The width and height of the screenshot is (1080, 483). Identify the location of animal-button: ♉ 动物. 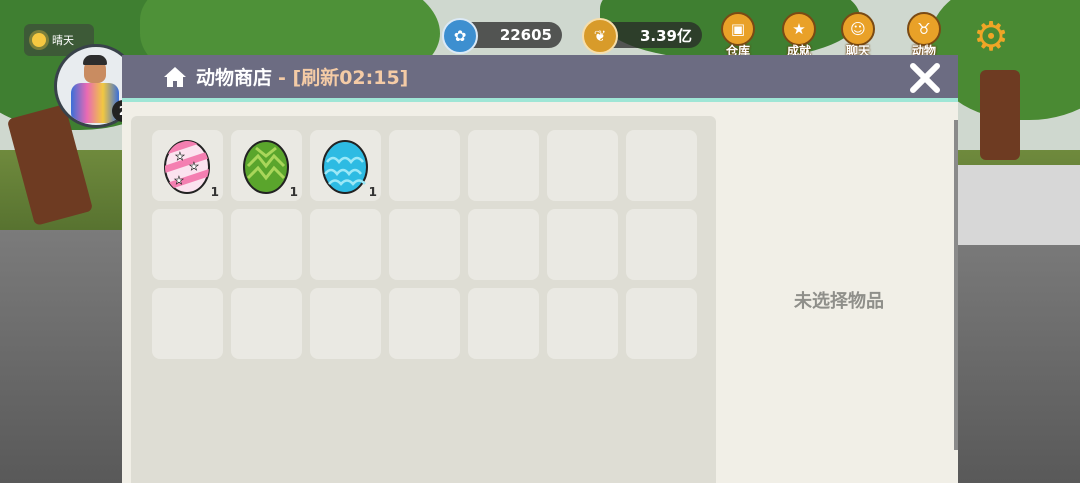
(924, 35).